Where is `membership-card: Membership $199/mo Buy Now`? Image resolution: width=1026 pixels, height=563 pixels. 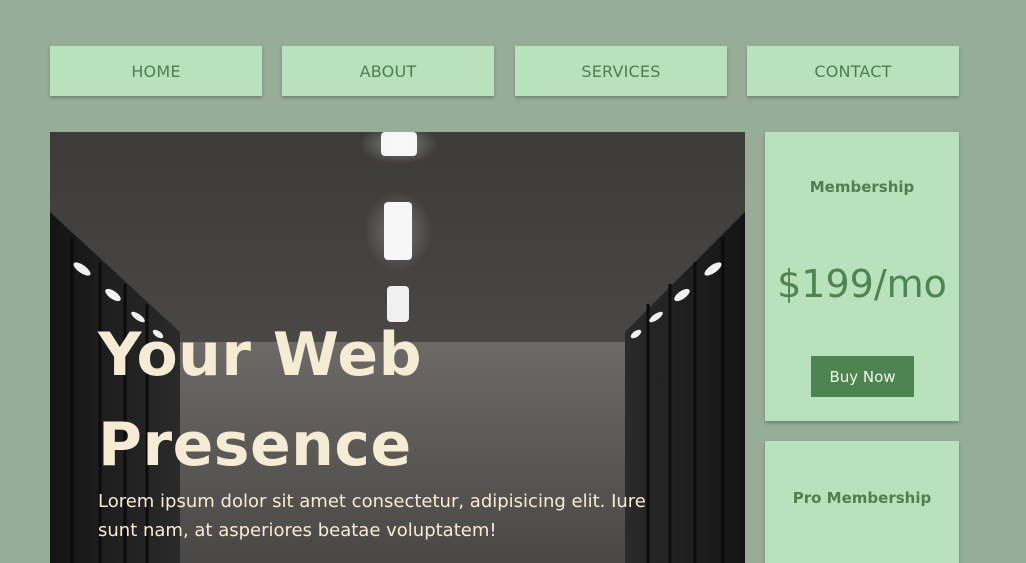
membership-card: Membership $199/mo Buy Now is located at coordinates (862, 276).